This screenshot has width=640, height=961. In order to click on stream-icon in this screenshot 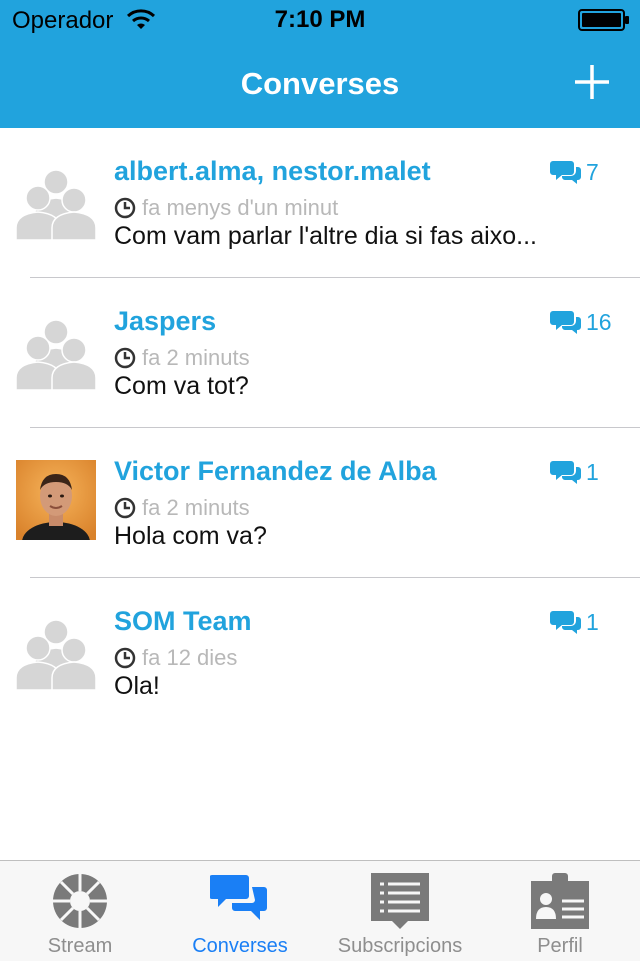, I will do `click(80, 901)`.